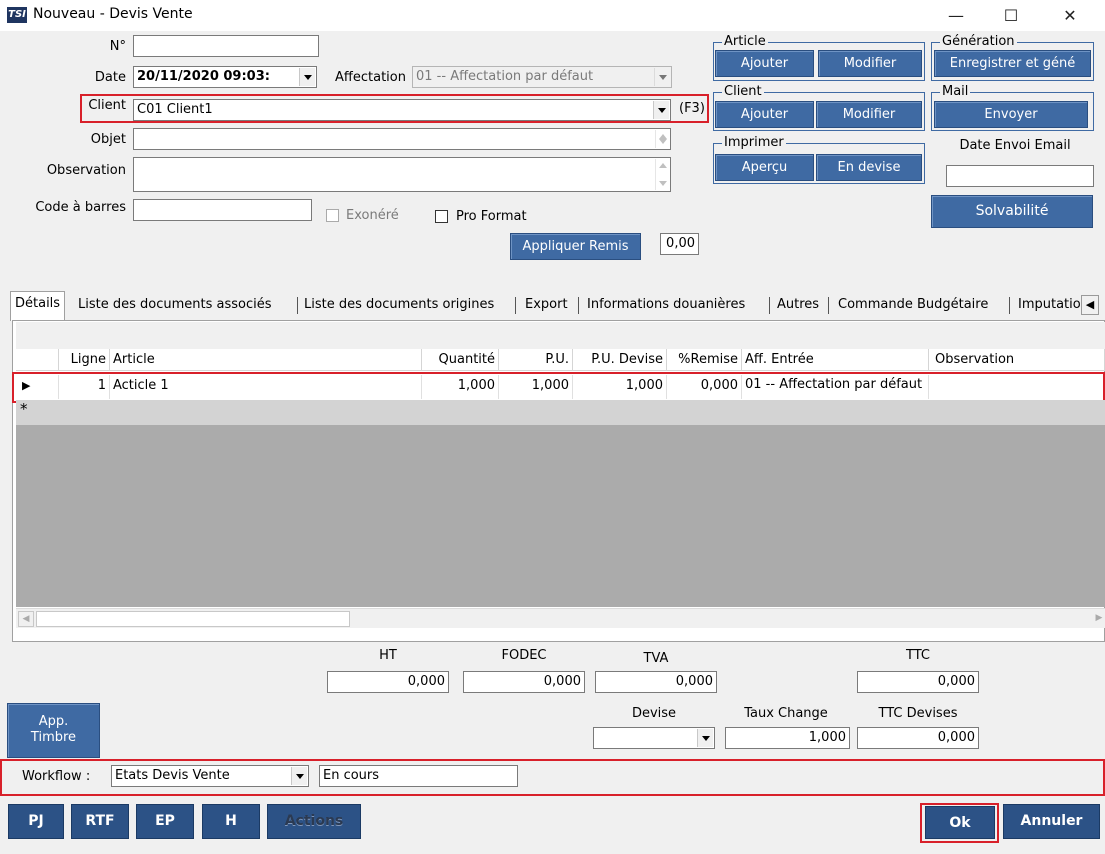  I want to click on scroll-thumb, so click(193, 619).